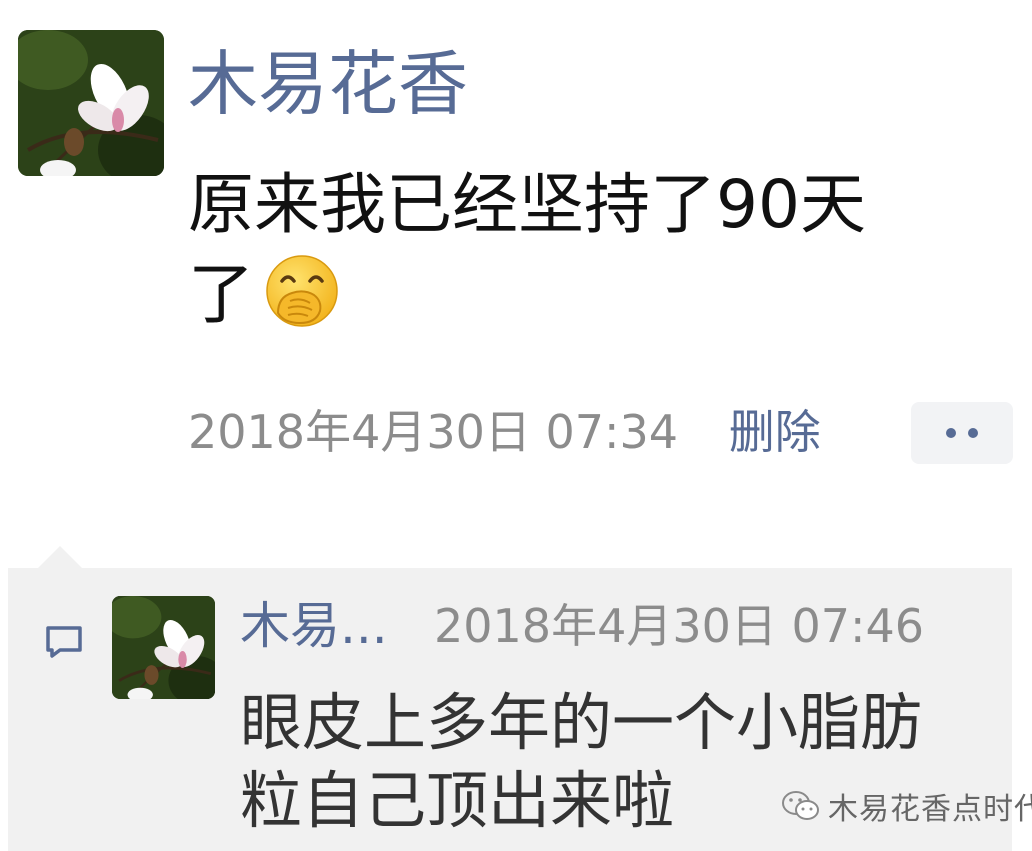  Describe the element at coordinates (930, 809) in the screenshot. I see `watermark-text: 木易花香点时代` at that location.